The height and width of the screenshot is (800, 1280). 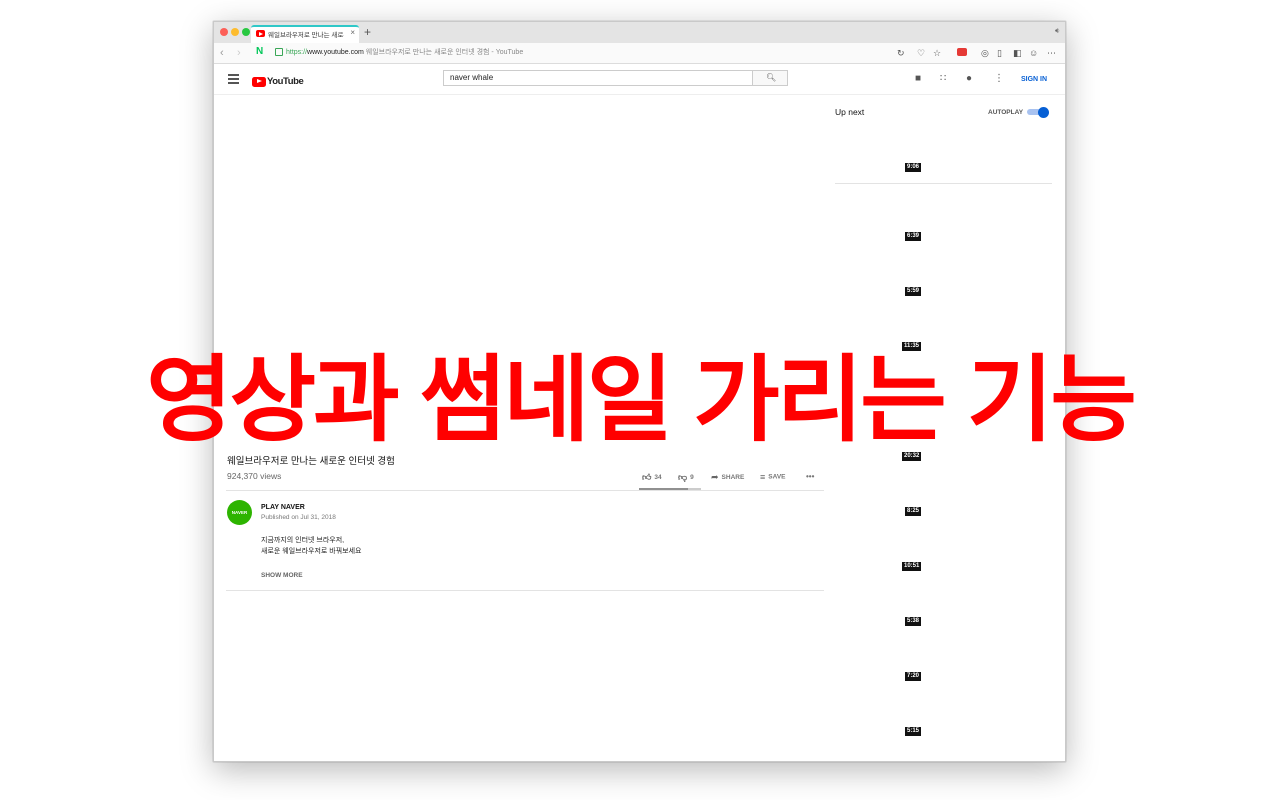 What do you see at coordinates (222, 53) in the screenshot?
I see `back-icon: ‹` at bounding box center [222, 53].